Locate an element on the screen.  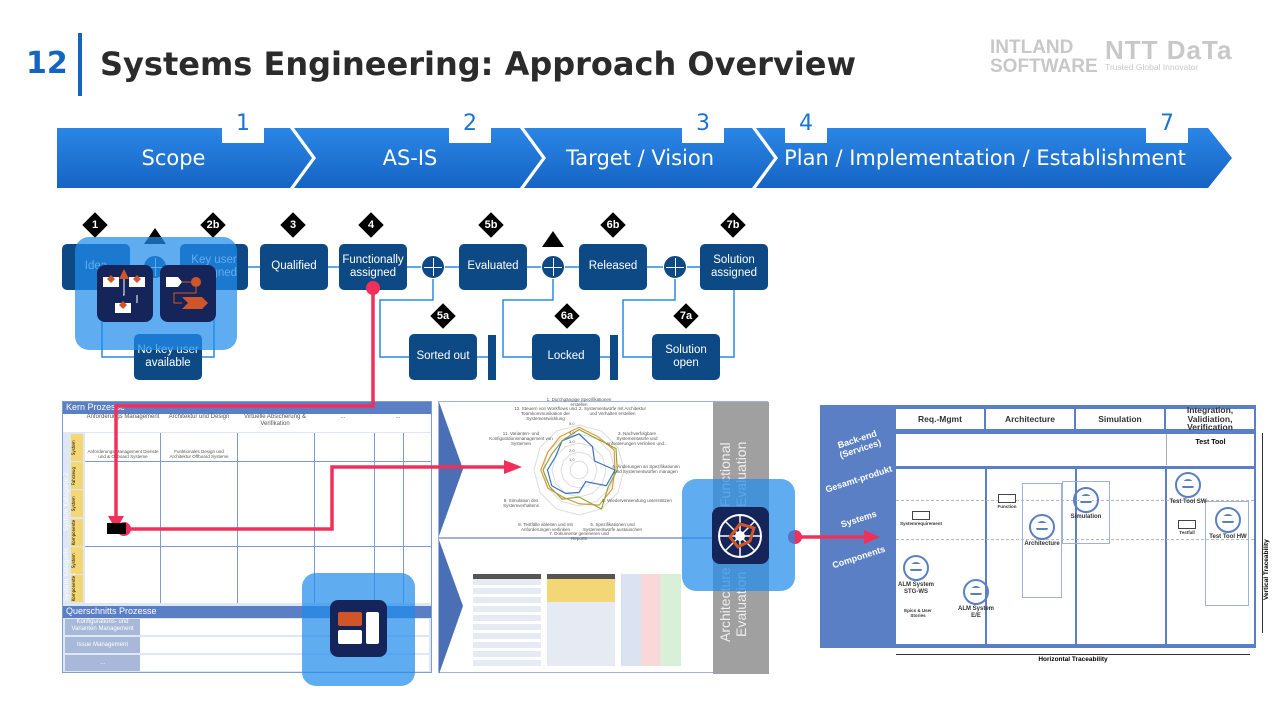
step-marker: 5b is located at coordinates (491, 225).